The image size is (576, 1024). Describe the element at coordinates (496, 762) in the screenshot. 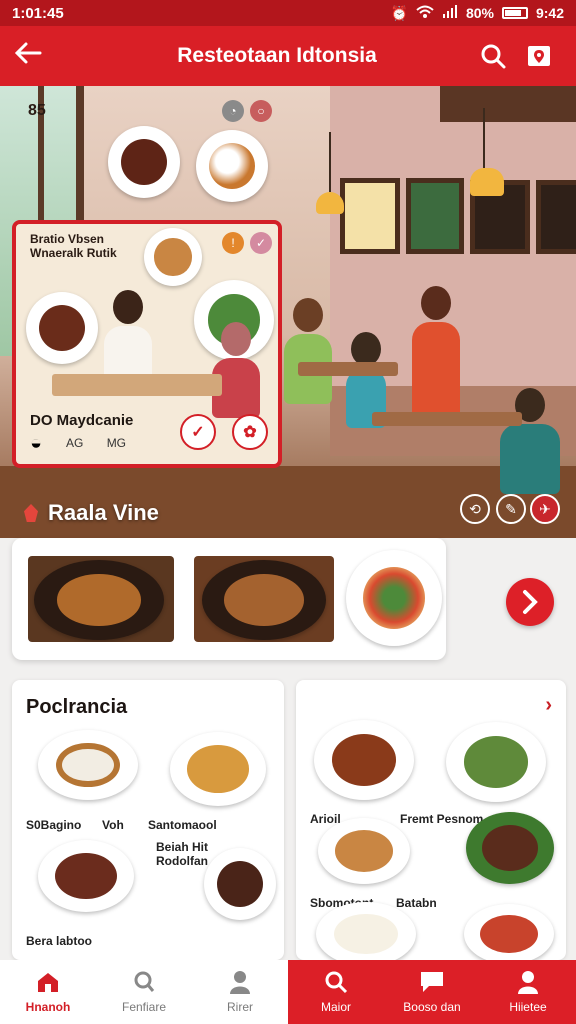

I see `dish-gado-gado` at that location.